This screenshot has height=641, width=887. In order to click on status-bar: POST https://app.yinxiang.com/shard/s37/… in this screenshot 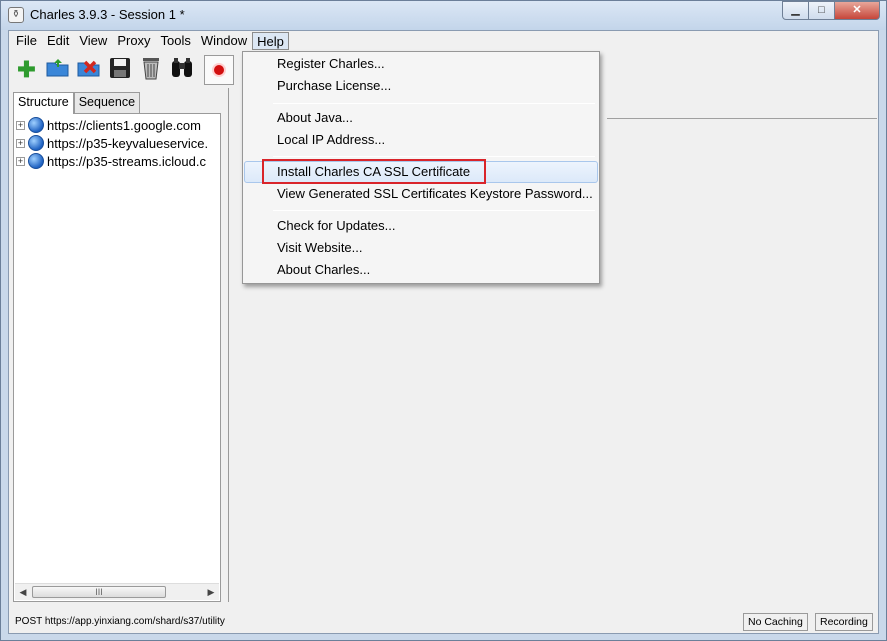, I will do `click(443, 621)`.